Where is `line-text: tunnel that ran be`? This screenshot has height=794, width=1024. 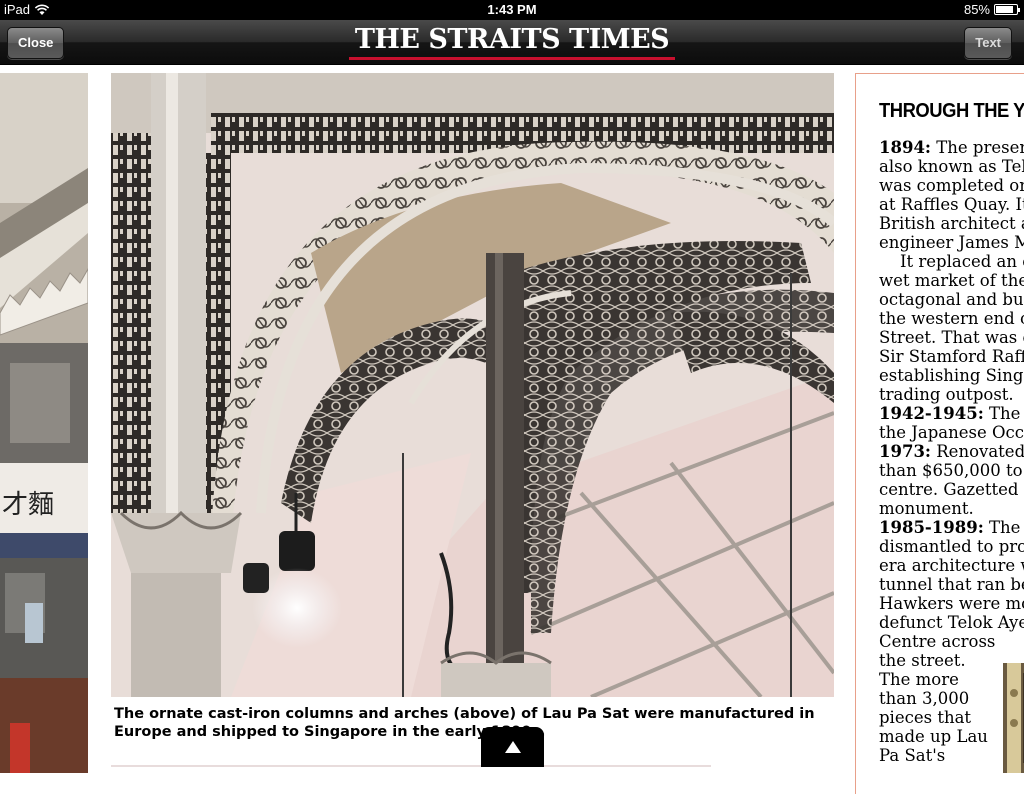
line-text: tunnel that ran be is located at coordinates (951, 584).